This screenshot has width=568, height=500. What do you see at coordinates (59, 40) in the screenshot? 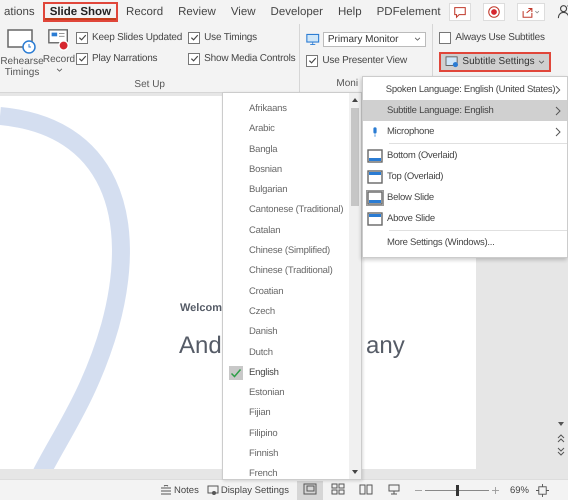
I see `record-slide-icon` at bounding box center [59, 40].